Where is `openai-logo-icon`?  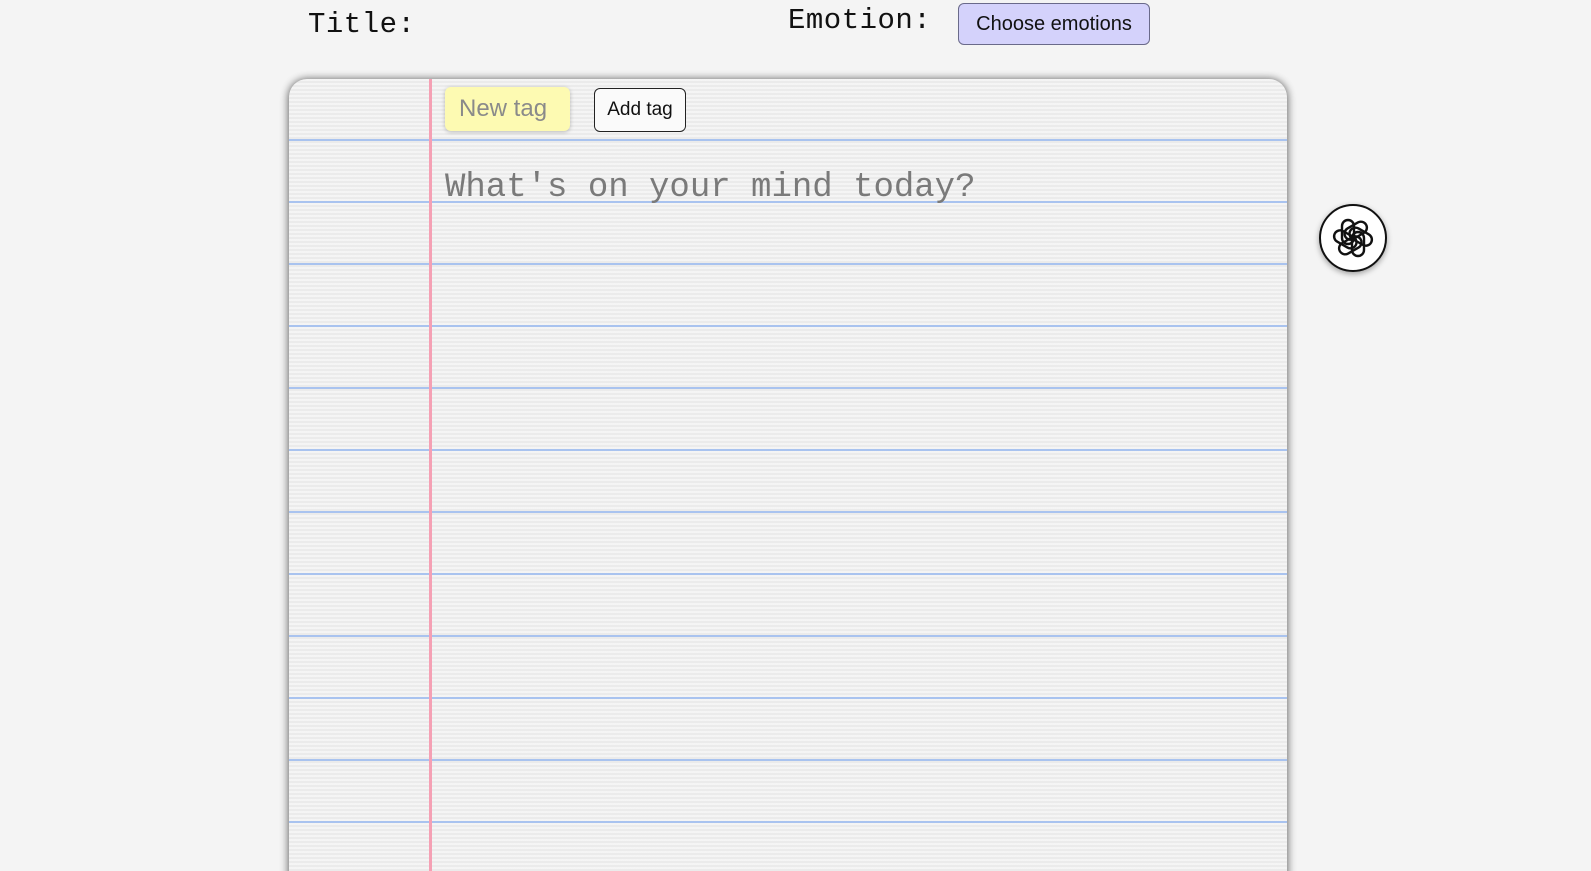 openai-logo-icon is located at coordinates (1353, 238).